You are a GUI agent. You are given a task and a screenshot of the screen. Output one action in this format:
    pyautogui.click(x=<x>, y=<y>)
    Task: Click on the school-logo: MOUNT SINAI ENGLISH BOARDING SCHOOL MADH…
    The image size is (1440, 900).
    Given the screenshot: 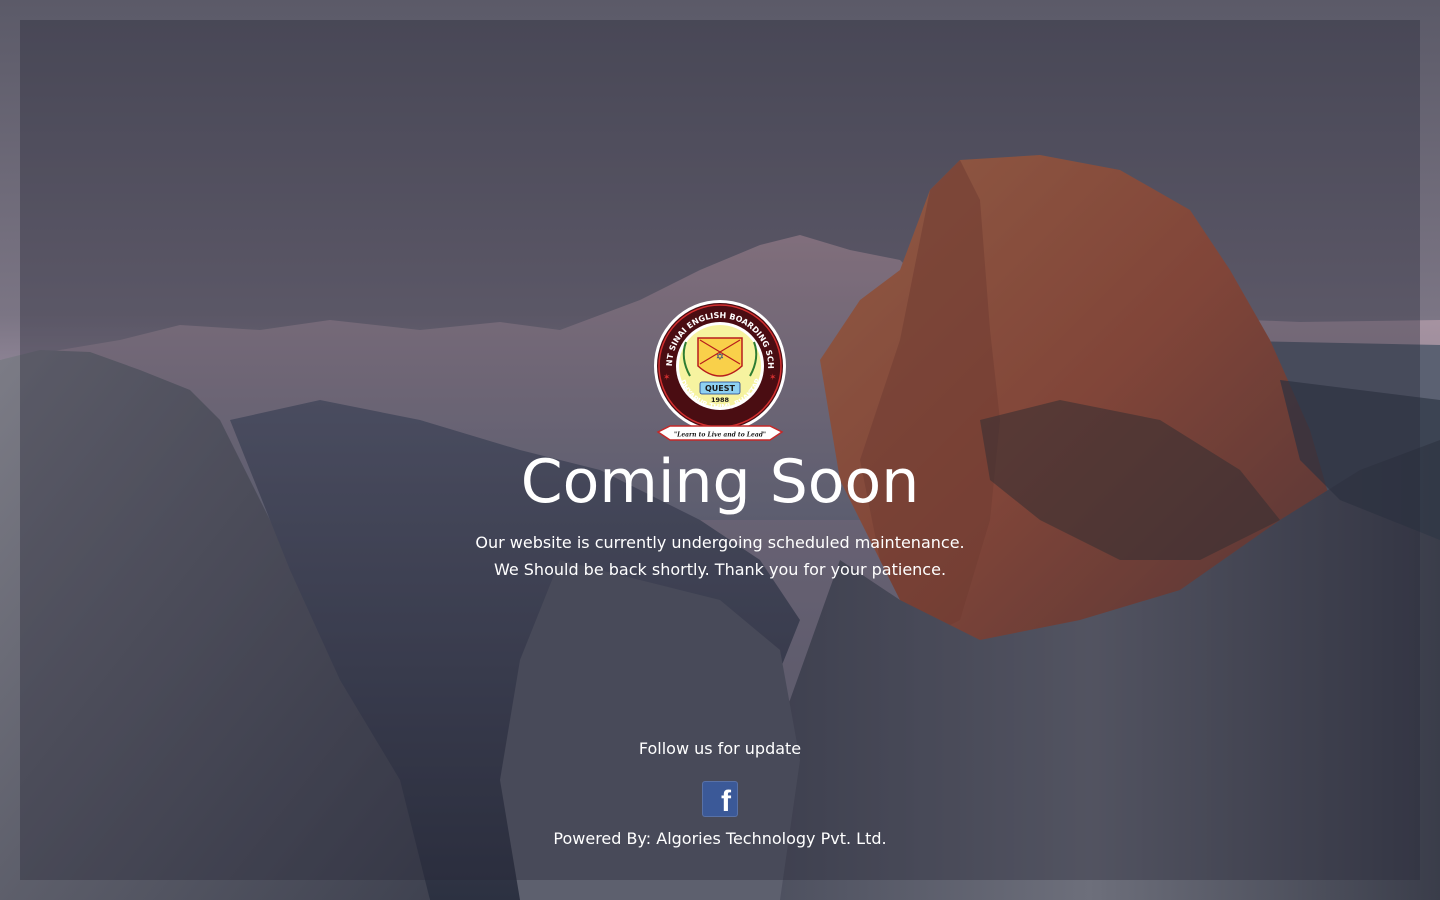 What is the action you would take?
    pyautogui.click(x=720, y=373)
    